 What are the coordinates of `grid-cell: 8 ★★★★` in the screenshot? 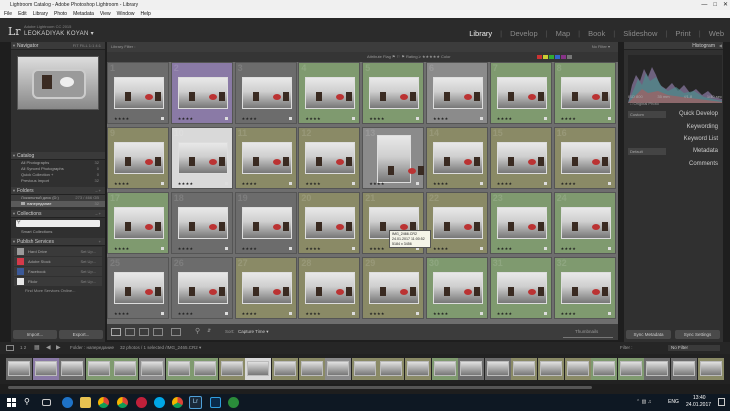 It's located at (584, 93).